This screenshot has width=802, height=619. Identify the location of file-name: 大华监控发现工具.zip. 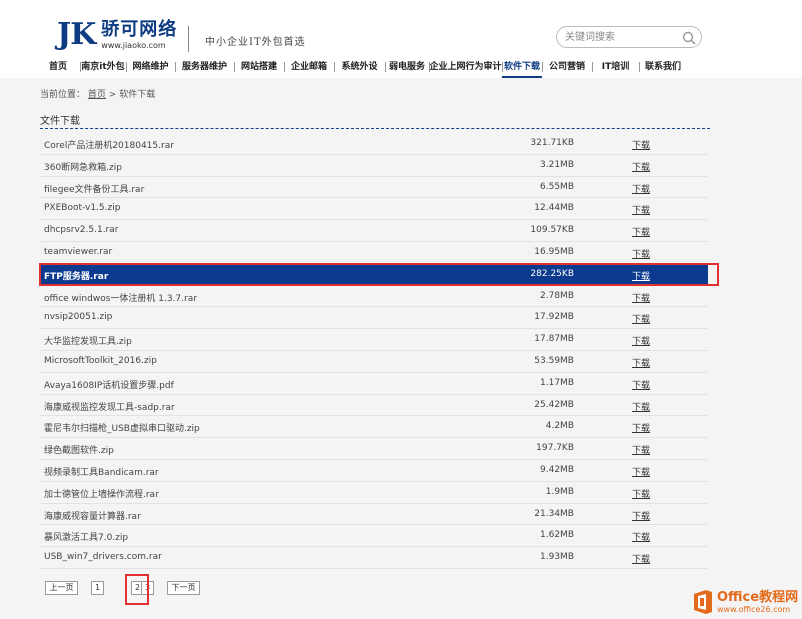
(88, 342).